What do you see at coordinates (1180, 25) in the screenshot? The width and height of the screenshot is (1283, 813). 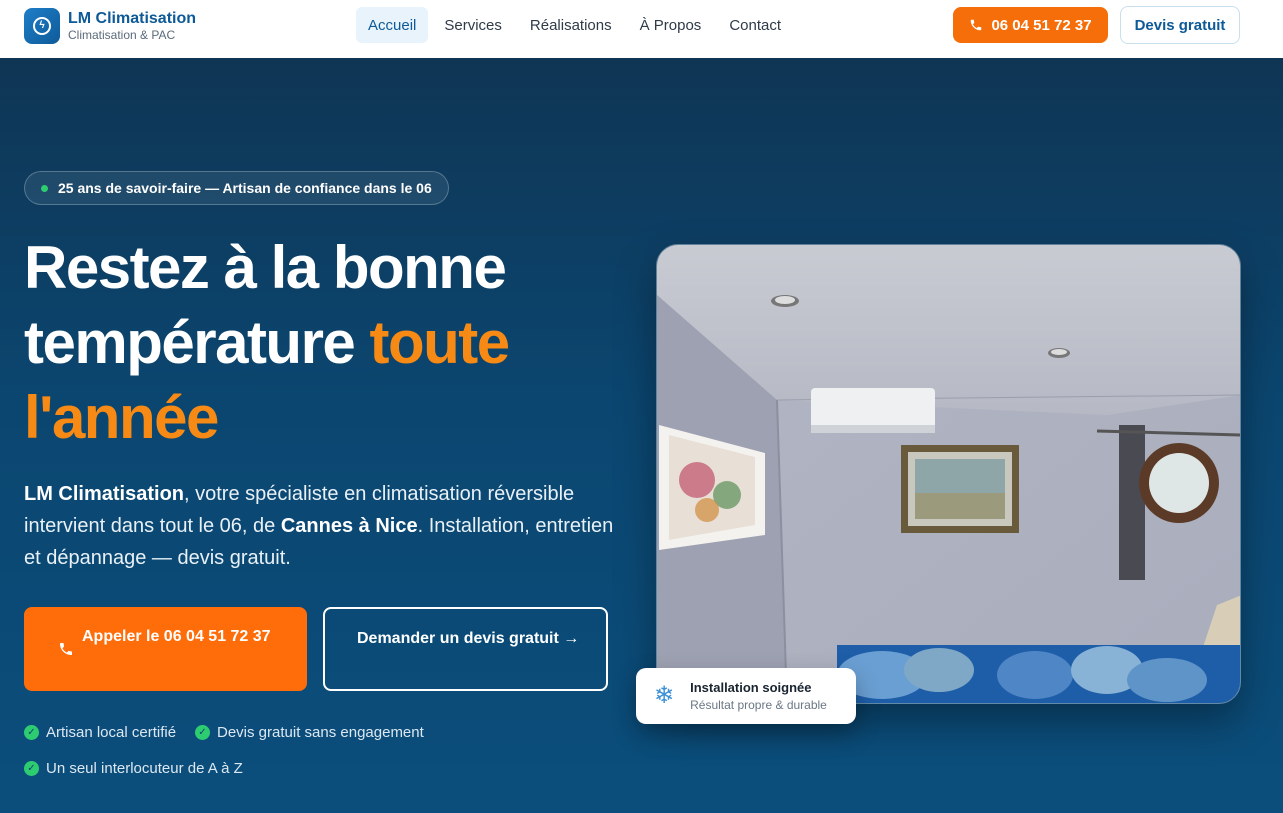 I see `header-quote-button: Devis gratuit` at bounding box center [1180, 25].